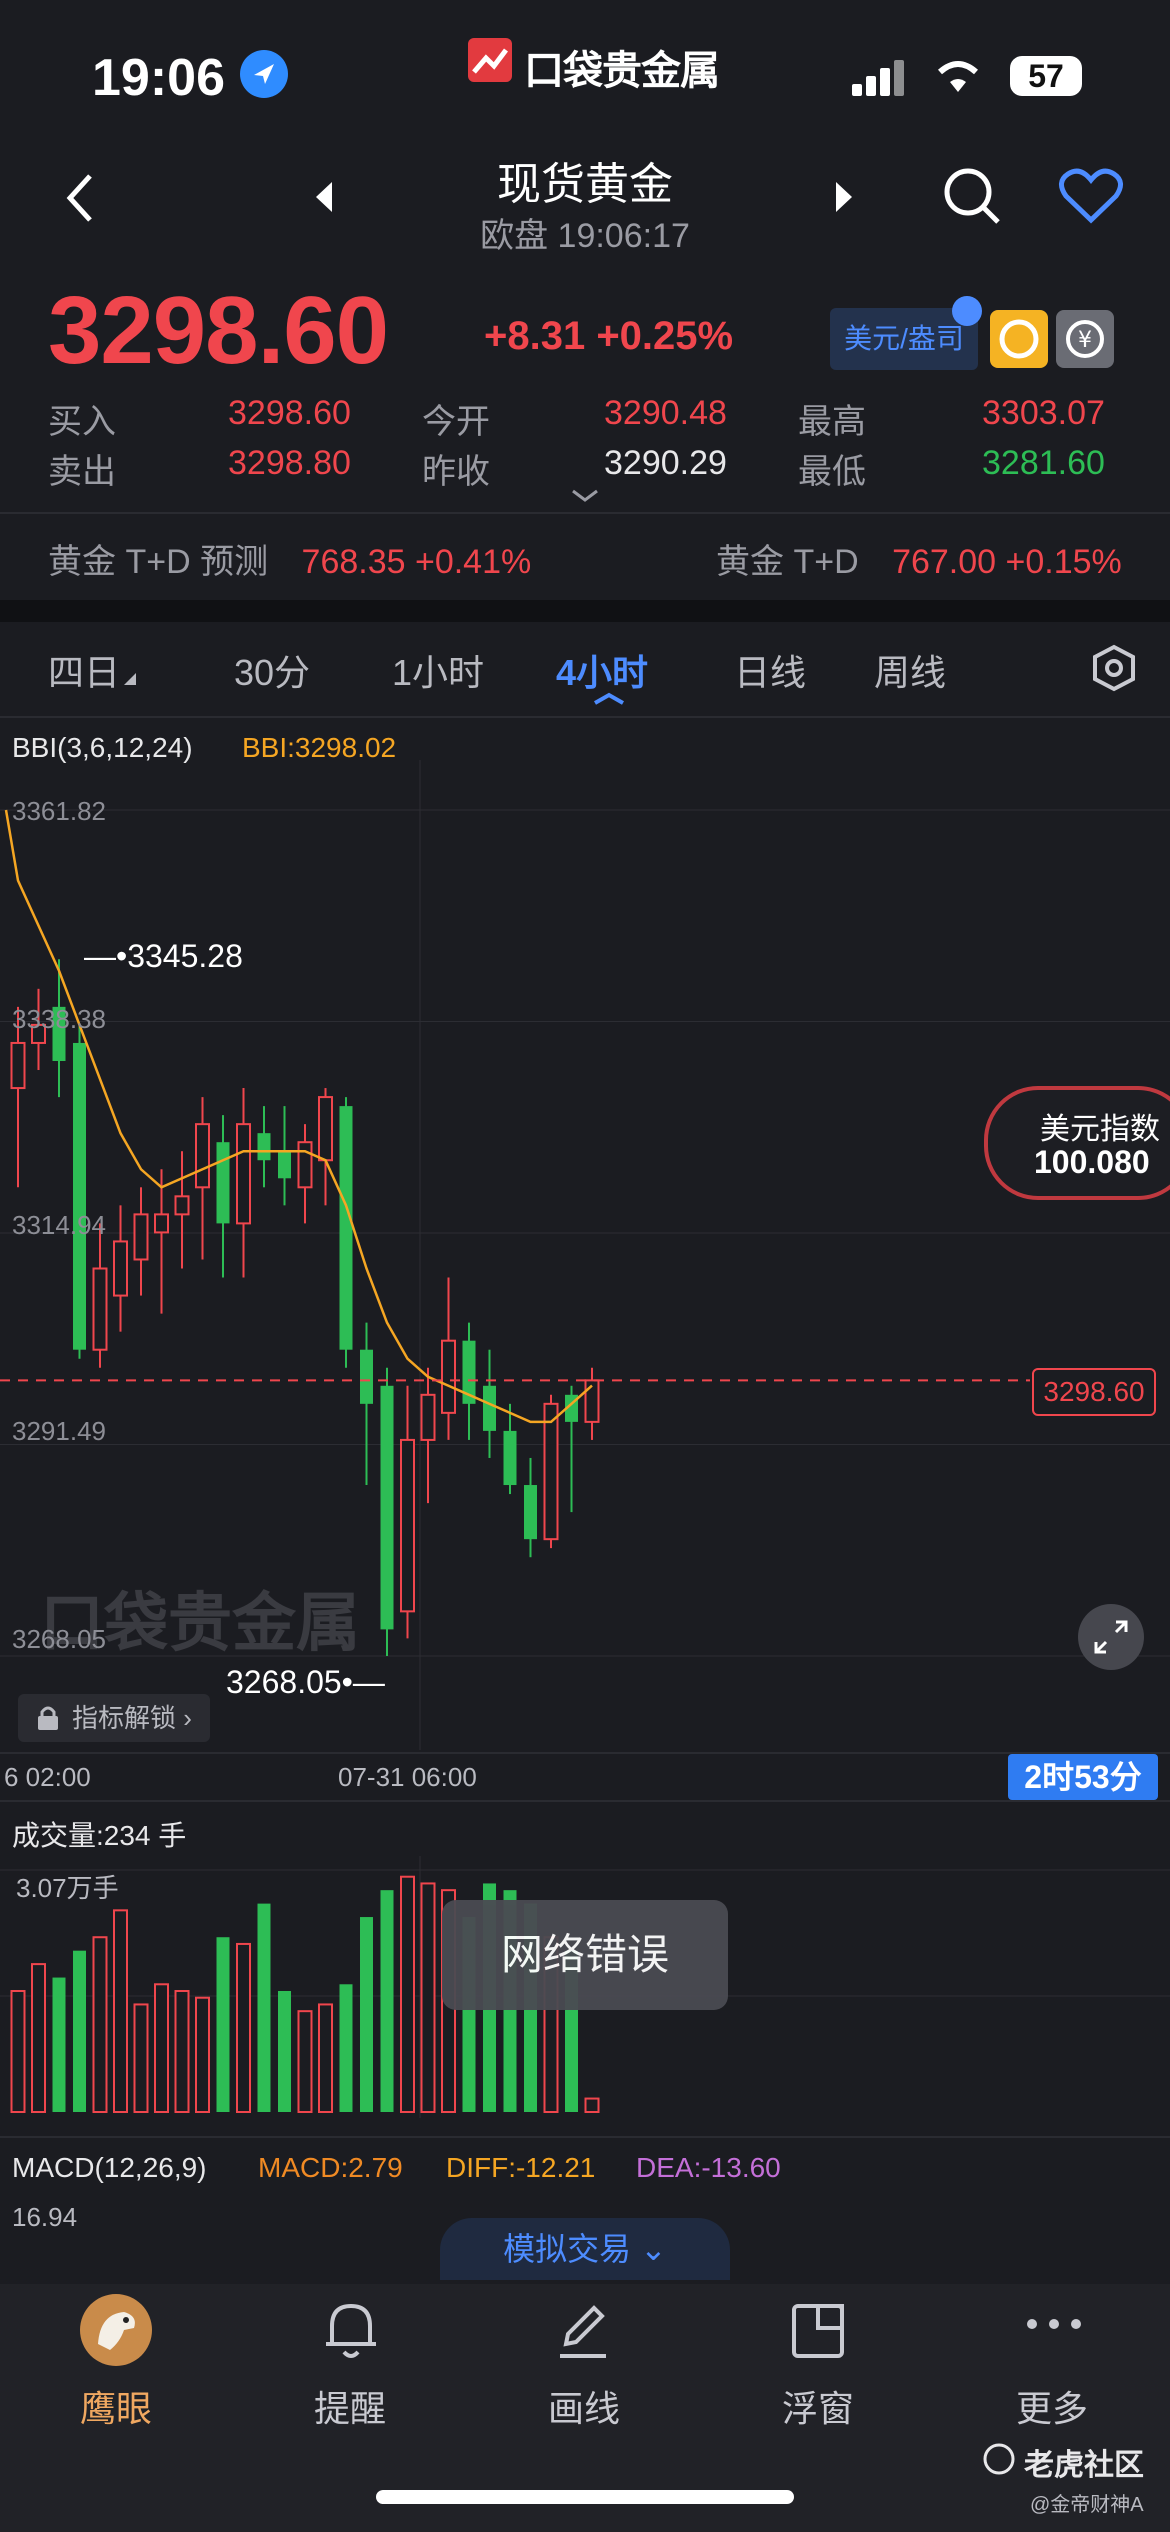 The image size is (1170, 2532). Describe the element at coordinates (264, 74) in the screenshot. I see `location-arrow-icon` at that location.